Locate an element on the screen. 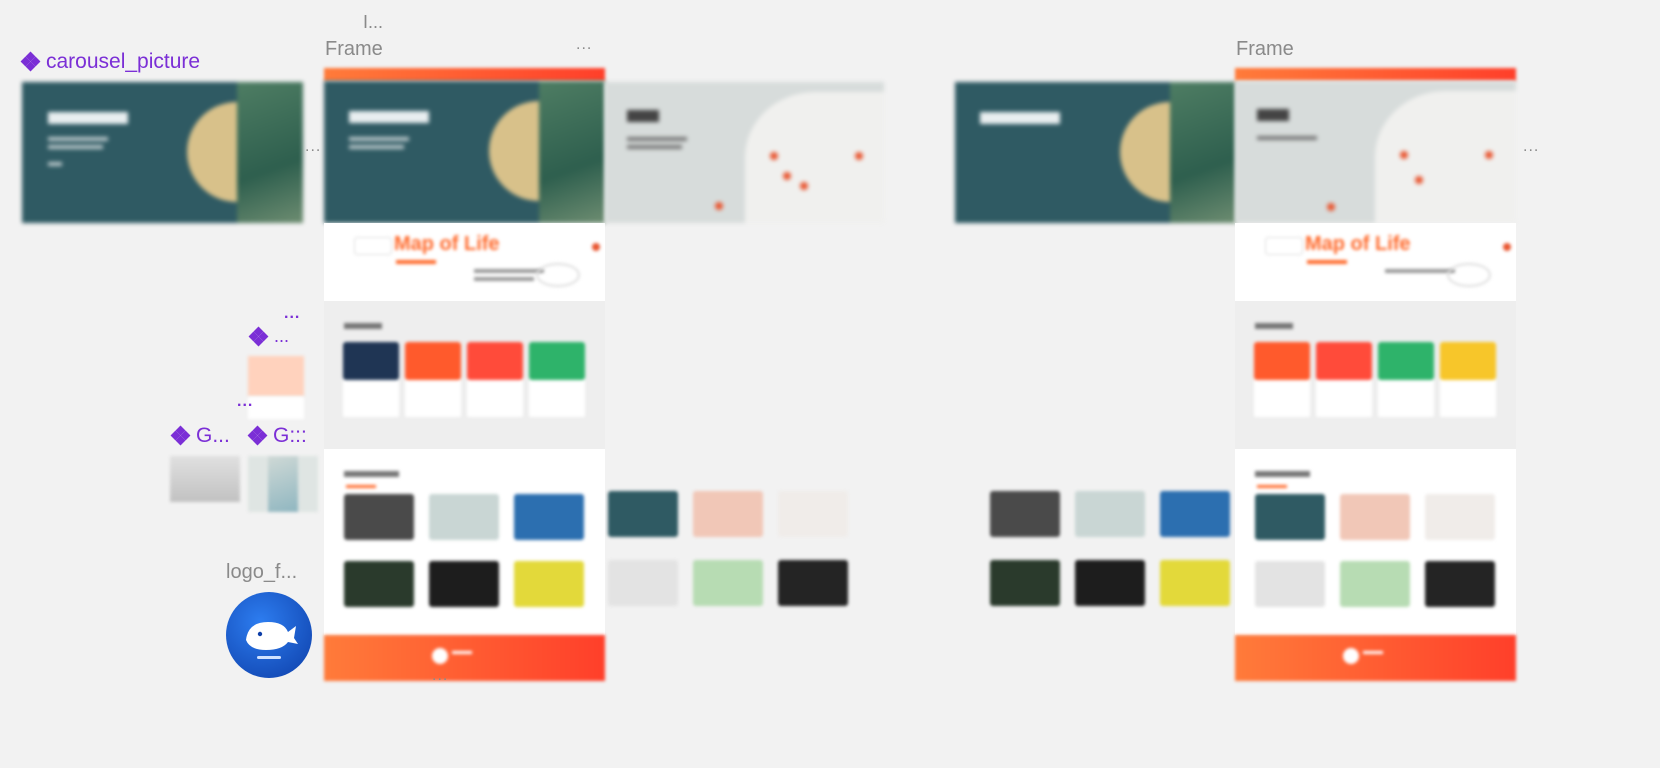  right-frame-page: Map of Life is located at coordinates (1375, 374).